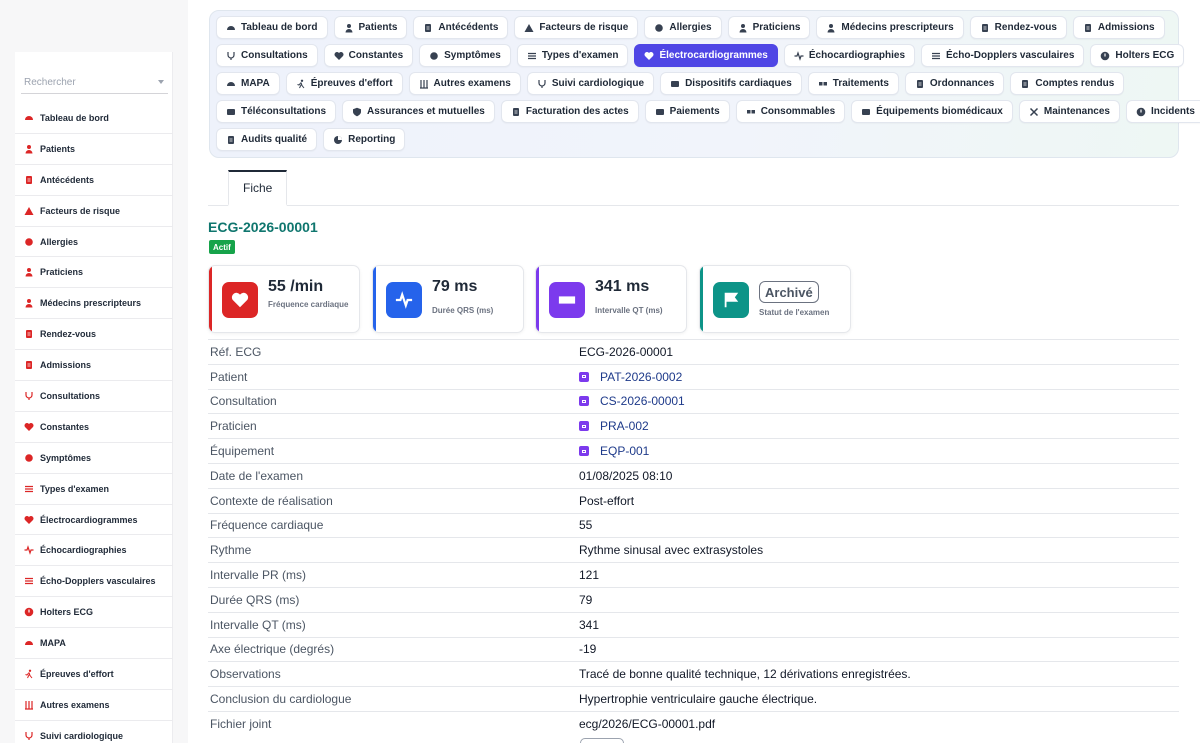 The image size is (1200, 743). I want to click on sidebar-item: Écho-Dopplers vasculaires, so click(94, 582).